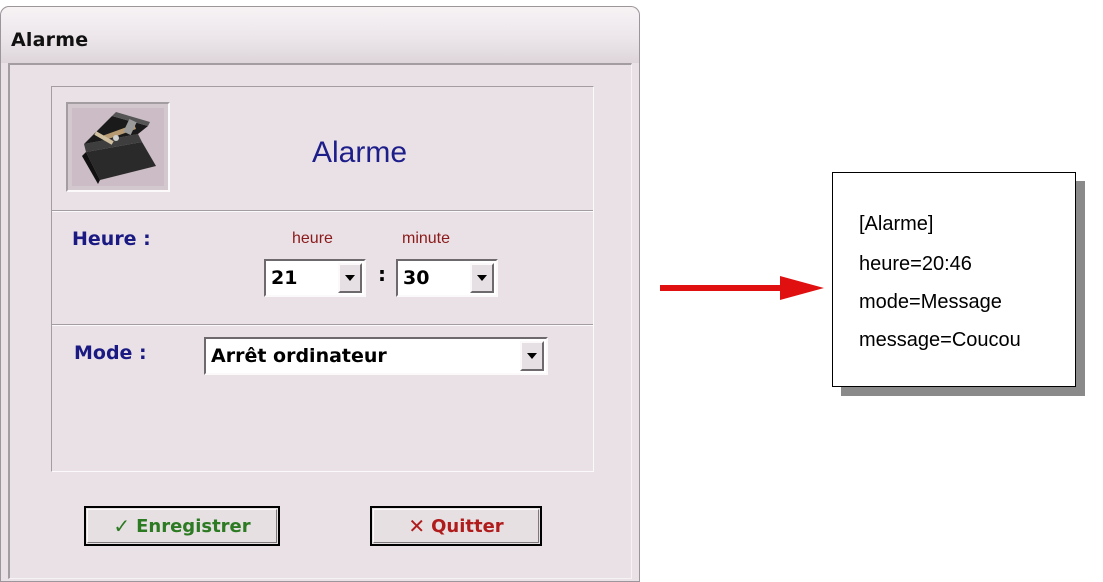 This screenshot has height=582, width=1103. I want to click on quit-button-label: Quitter, so click(467, 526).